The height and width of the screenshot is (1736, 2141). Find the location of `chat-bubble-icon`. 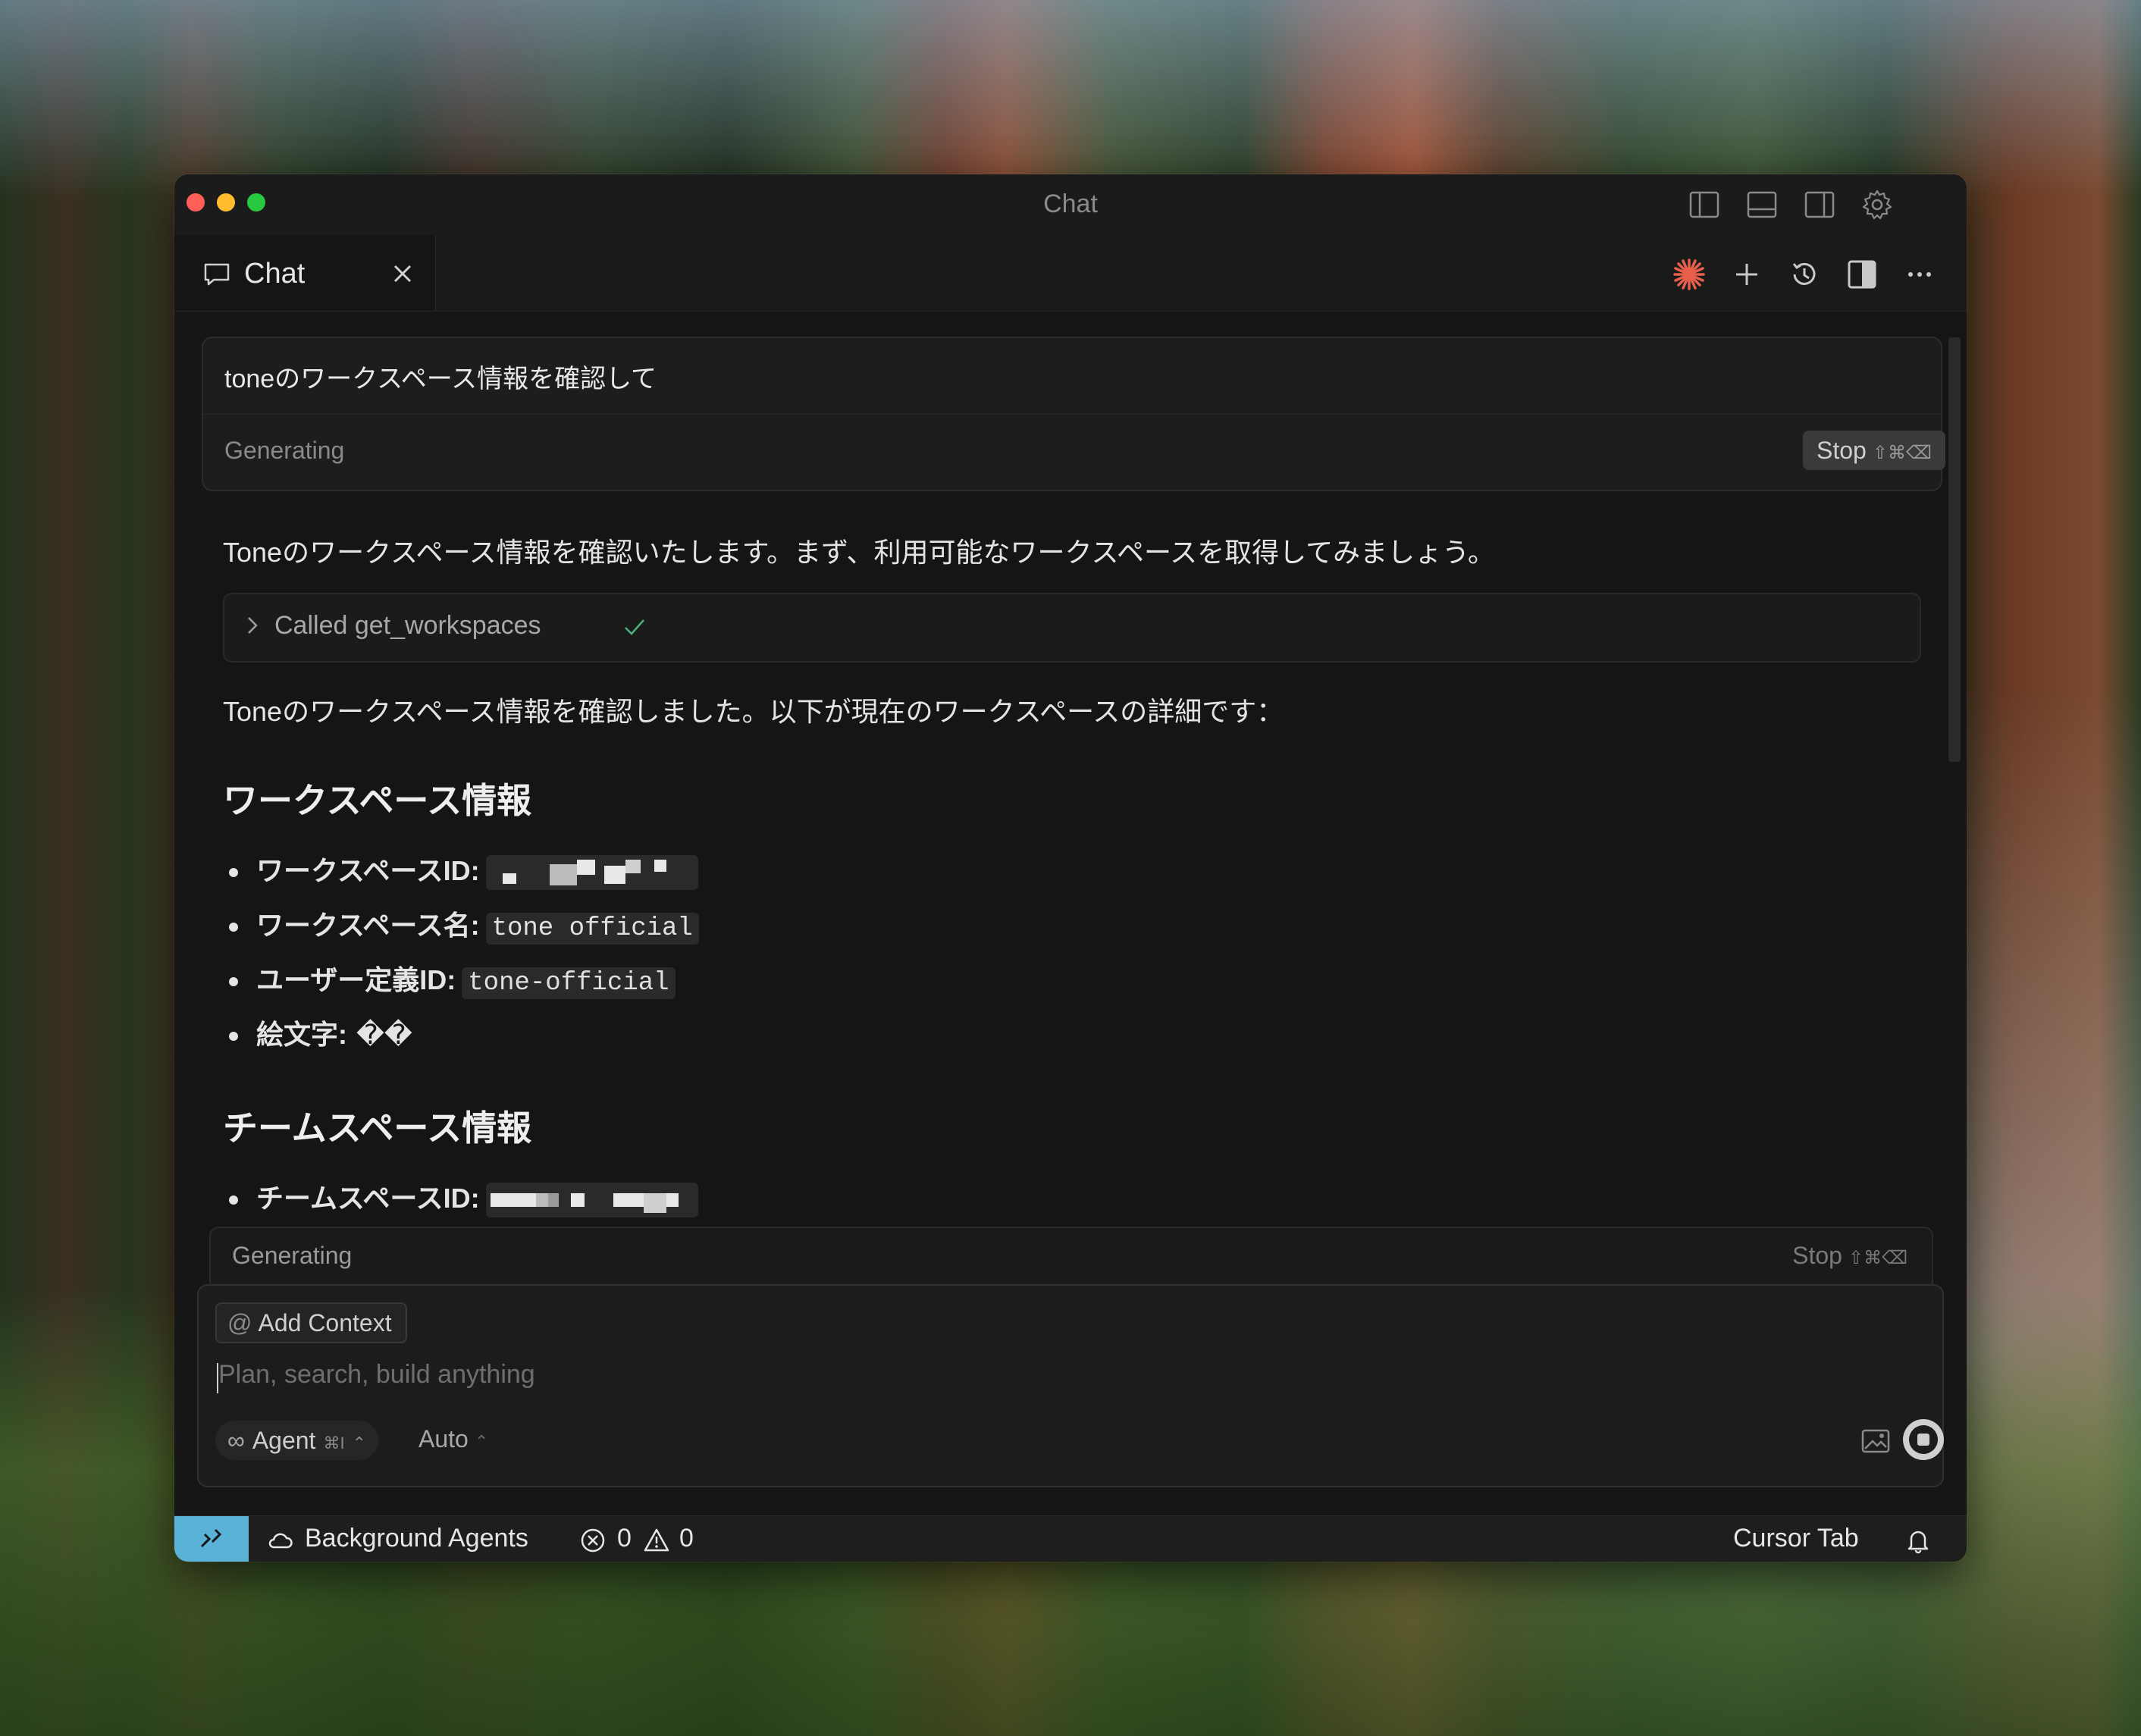

chat-bubble-icon is located at coordinates (217, 274).